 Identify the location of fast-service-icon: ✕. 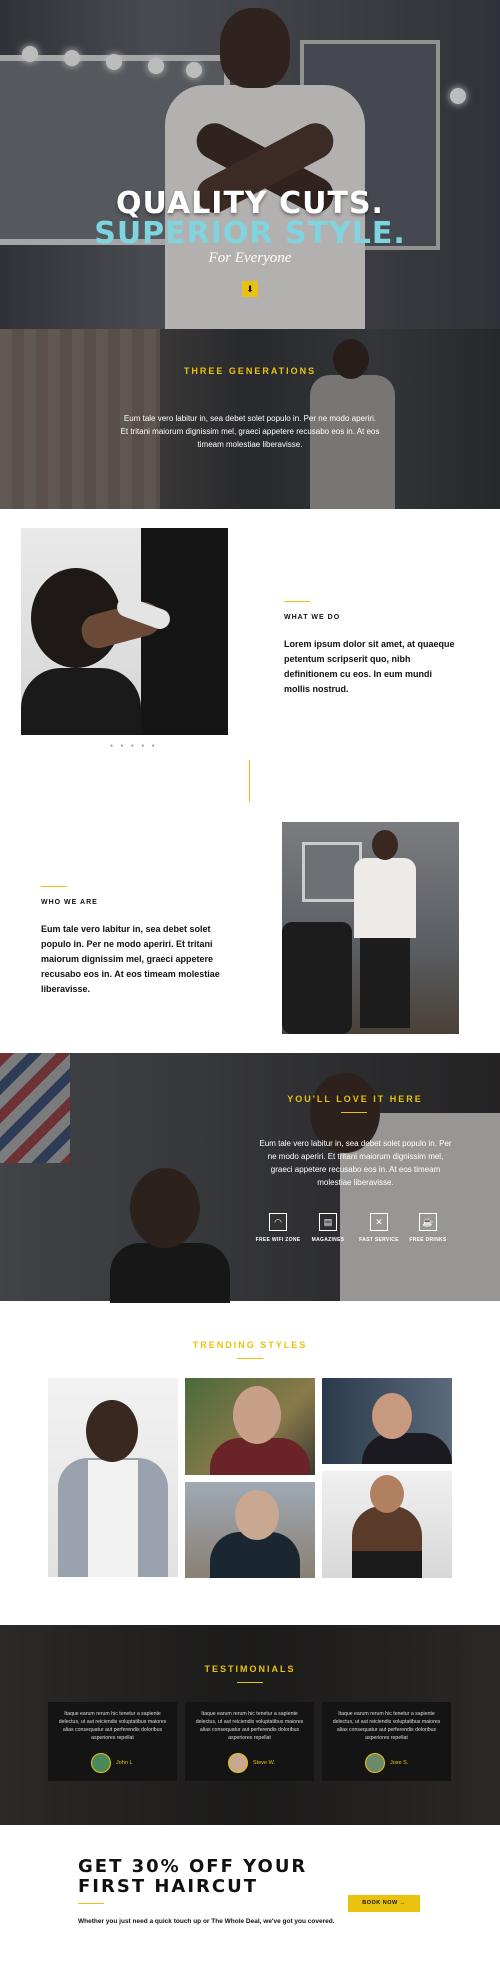
(379, 1222).